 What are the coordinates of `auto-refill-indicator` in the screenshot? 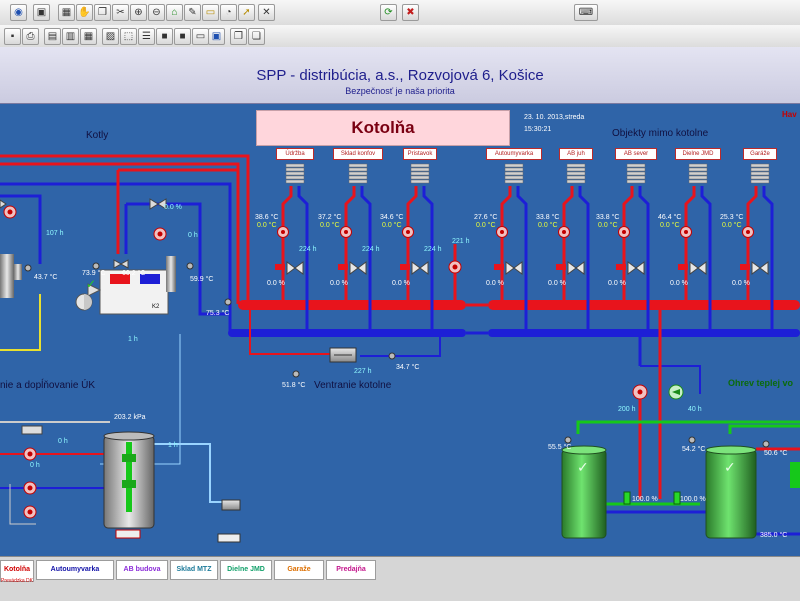 It's located at (229, 538).